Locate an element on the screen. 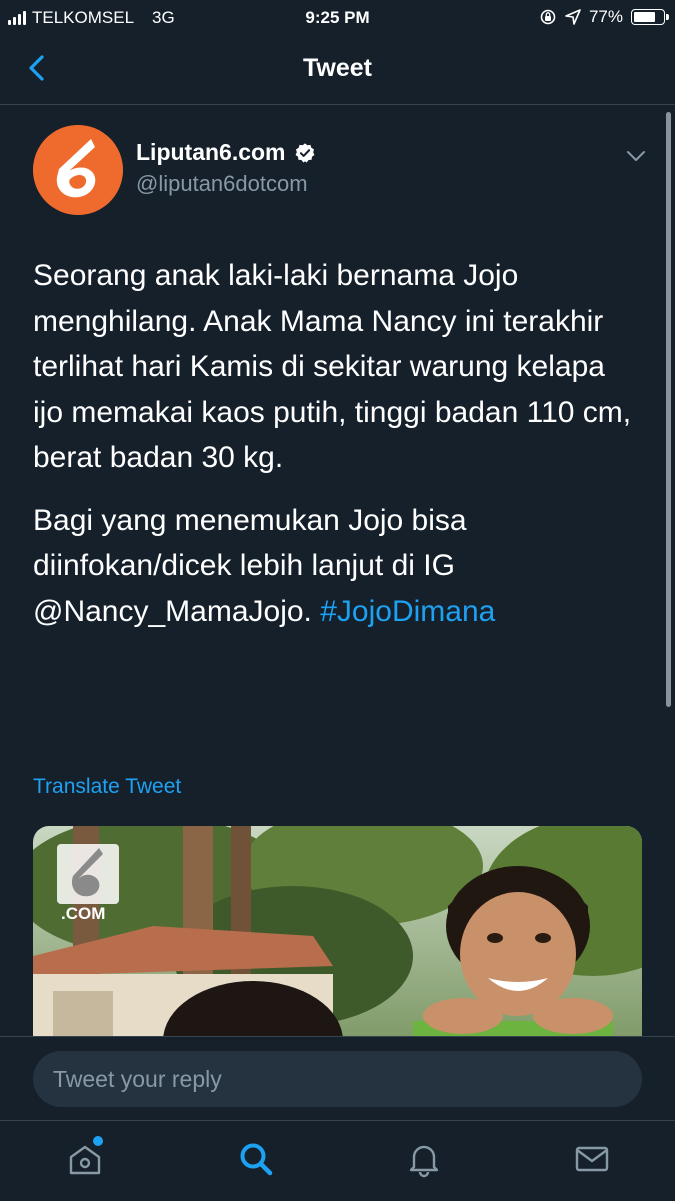 This screenshot has height=1201, width=675. search-icon is located at coordinates (256, 1159).